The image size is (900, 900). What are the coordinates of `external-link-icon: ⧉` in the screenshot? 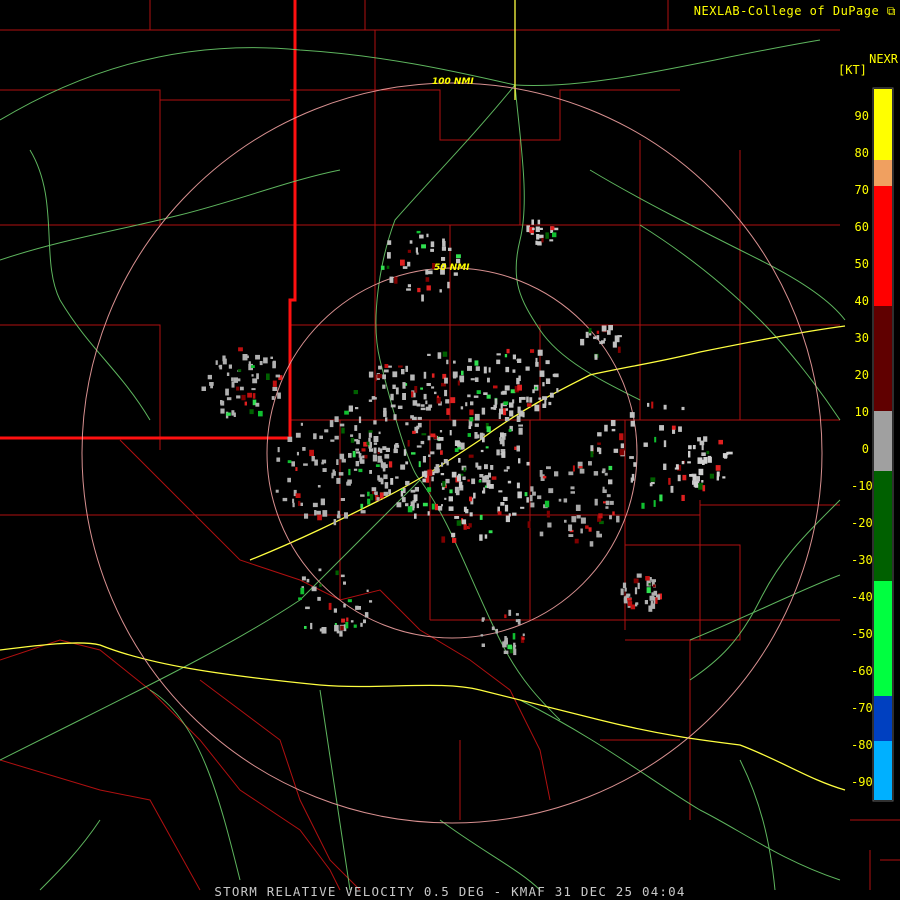 It's located at (891, 11).